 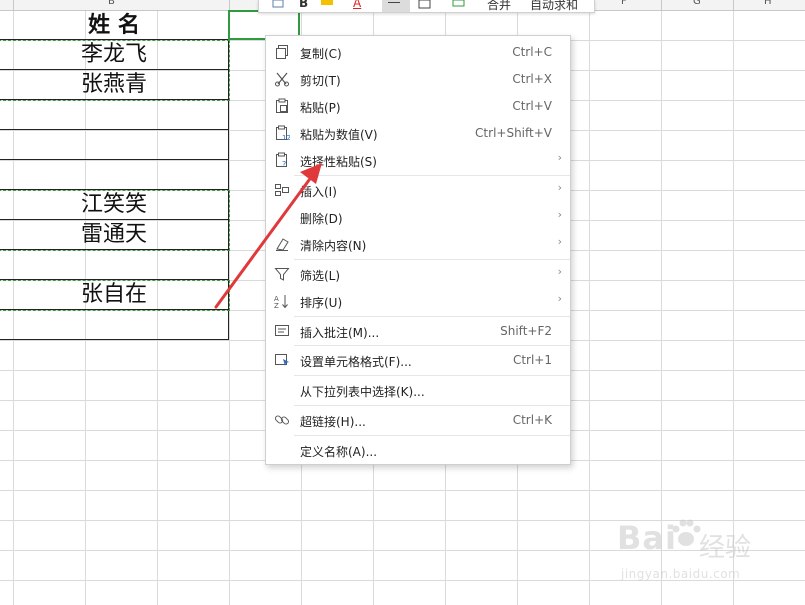 I want to click on menu-item-clear-contents: 清除内容(N) ›, so click(x=418, y=244).